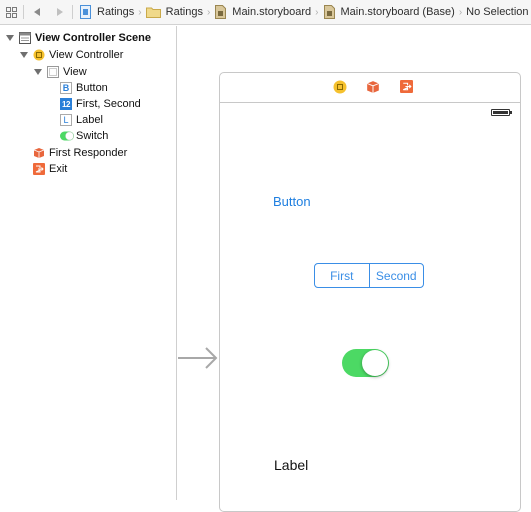  Describe the element at coordinates (66, 104) in the screenshot. I see `segmented-control-icon: 12` at that location.